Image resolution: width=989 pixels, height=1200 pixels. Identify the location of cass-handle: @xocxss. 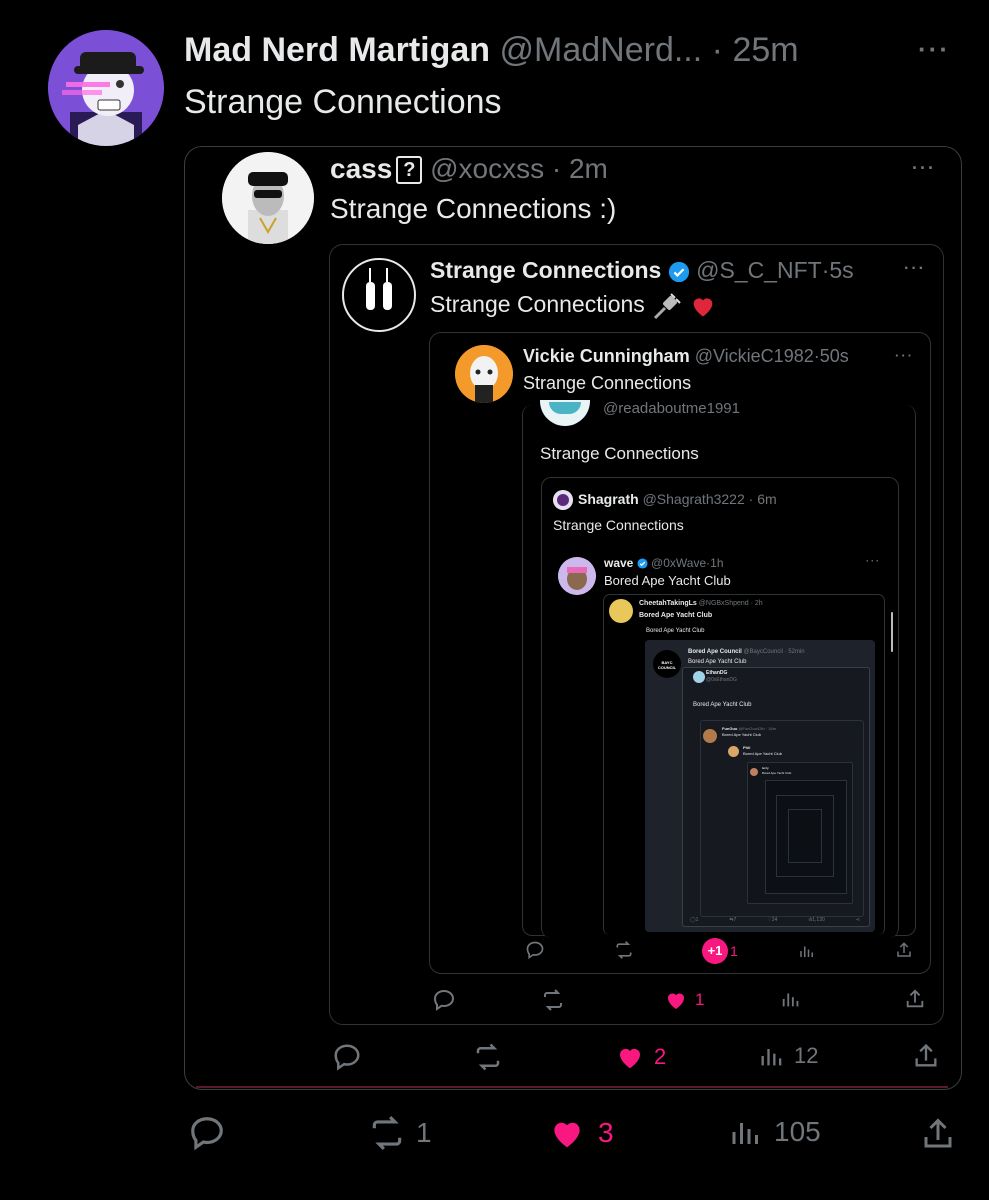
(487, 168).